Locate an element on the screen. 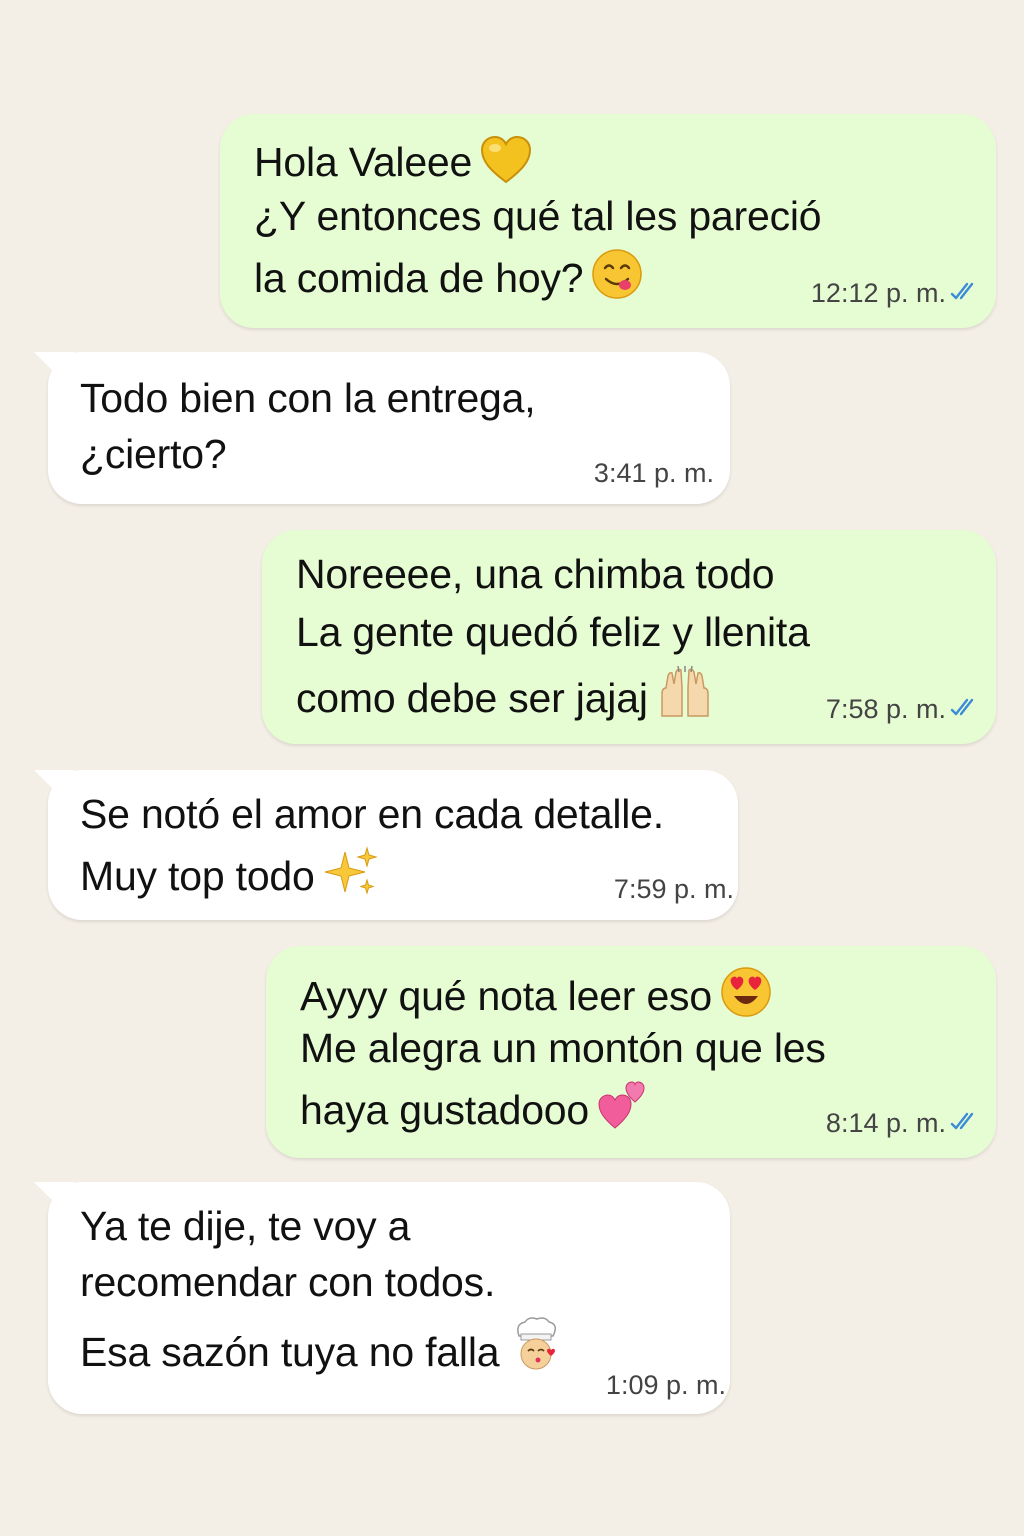 This screenshot has width=1024, height=1536. message-text: haya gustadooo is located at coordinates (445, 1110).